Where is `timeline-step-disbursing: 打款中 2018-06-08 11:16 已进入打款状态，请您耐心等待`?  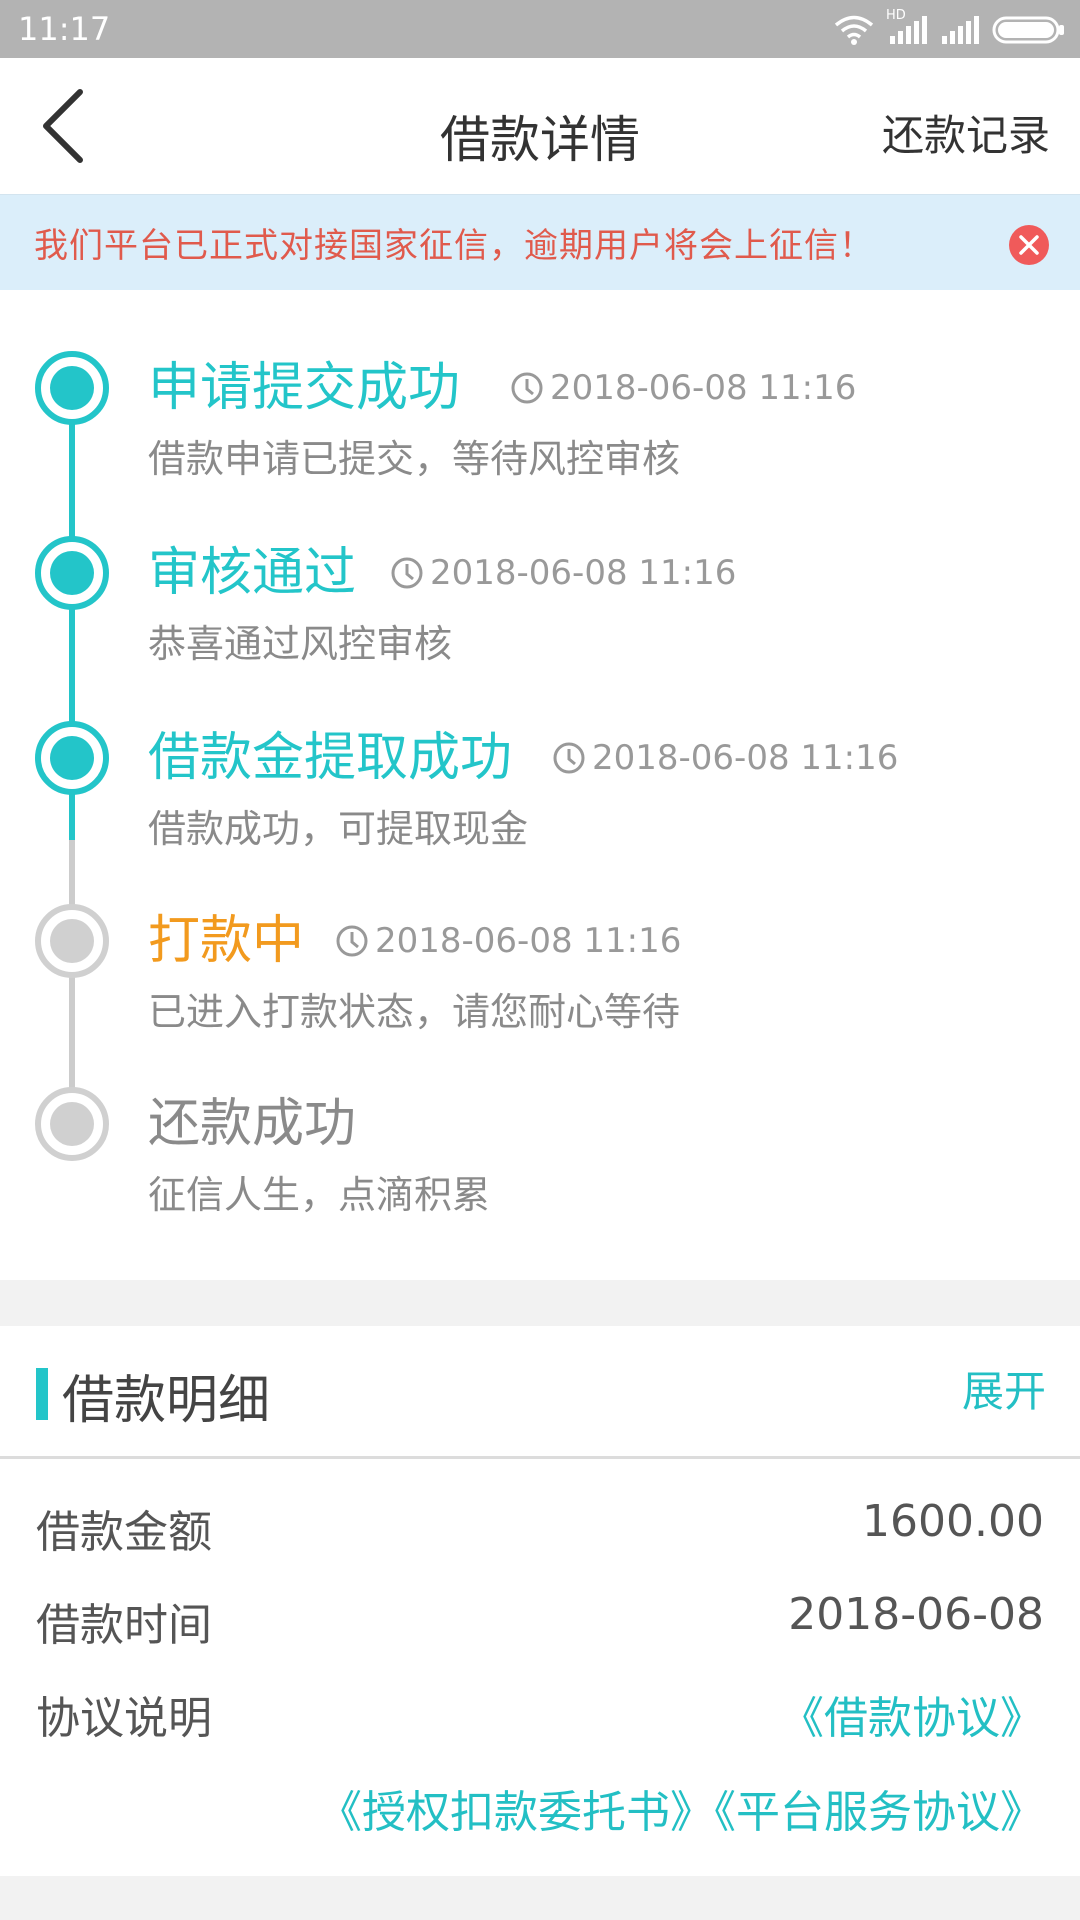 timeline-step-disbursing: 打款中 2018-06-08 11:16 已进入打款状态，请您耐心等待 is located at coordinates (540, 978).